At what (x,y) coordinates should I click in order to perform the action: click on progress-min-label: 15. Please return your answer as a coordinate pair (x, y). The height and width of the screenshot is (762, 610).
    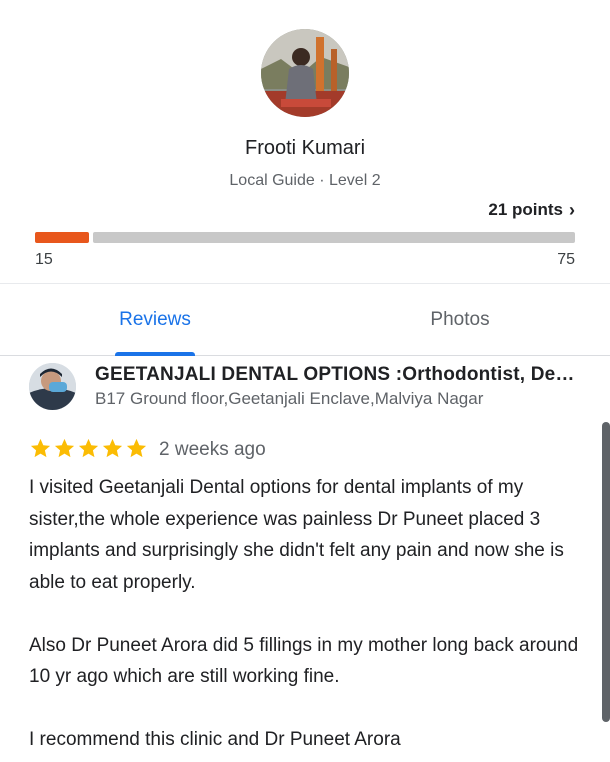
    Looking at the image, I should click on (44, 259).